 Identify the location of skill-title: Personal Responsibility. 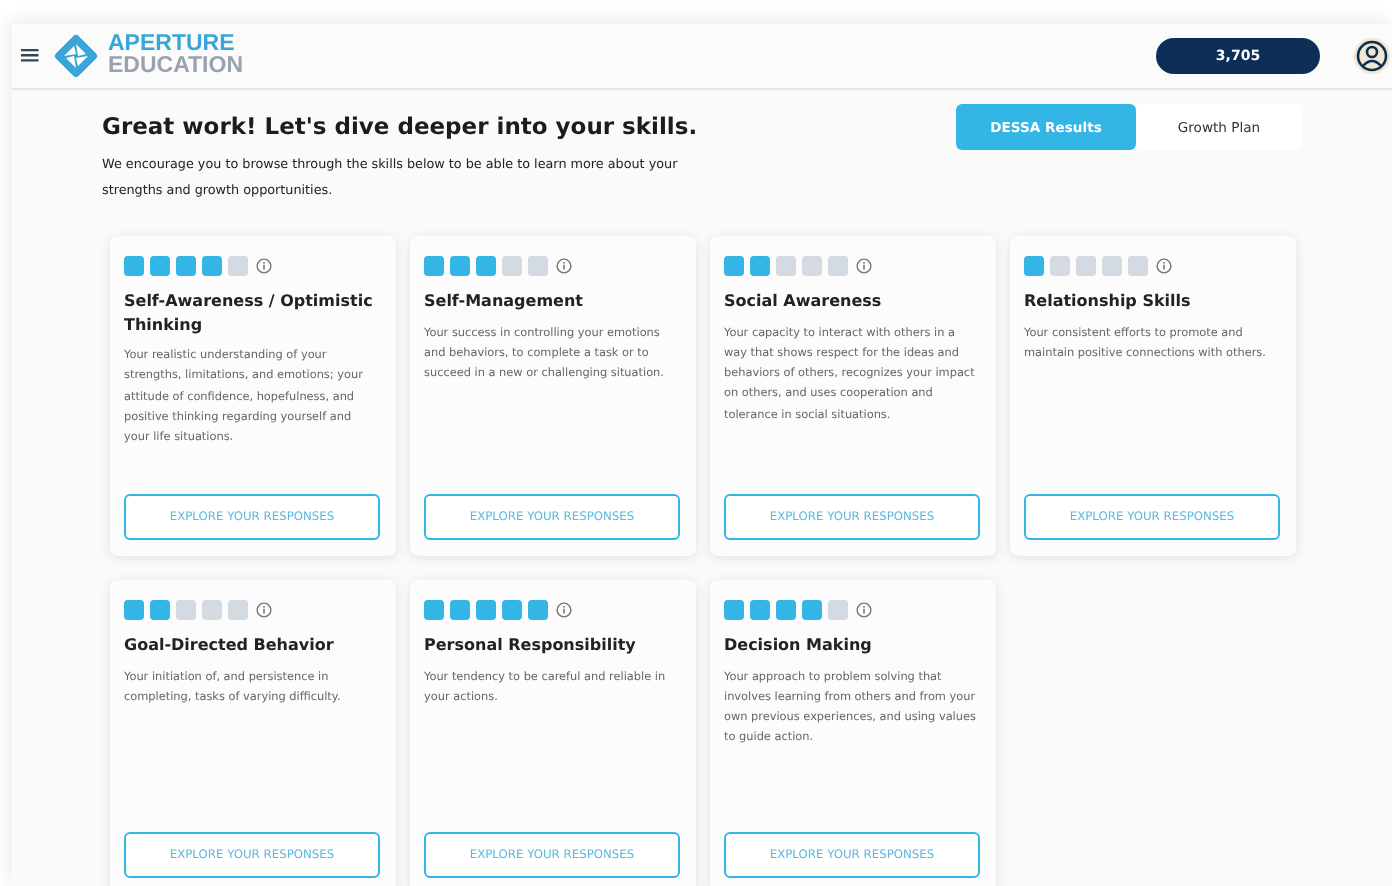
(531, 645).